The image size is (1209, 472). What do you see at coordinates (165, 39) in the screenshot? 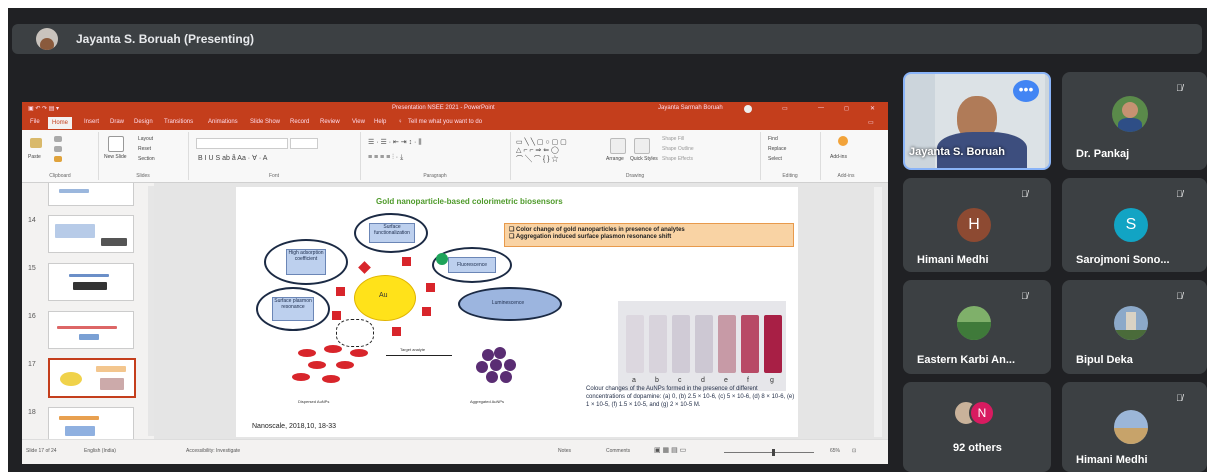
I see `presenter-label: Jayanta S. Boruah (Presenting)` at bounding box center [165, 39].